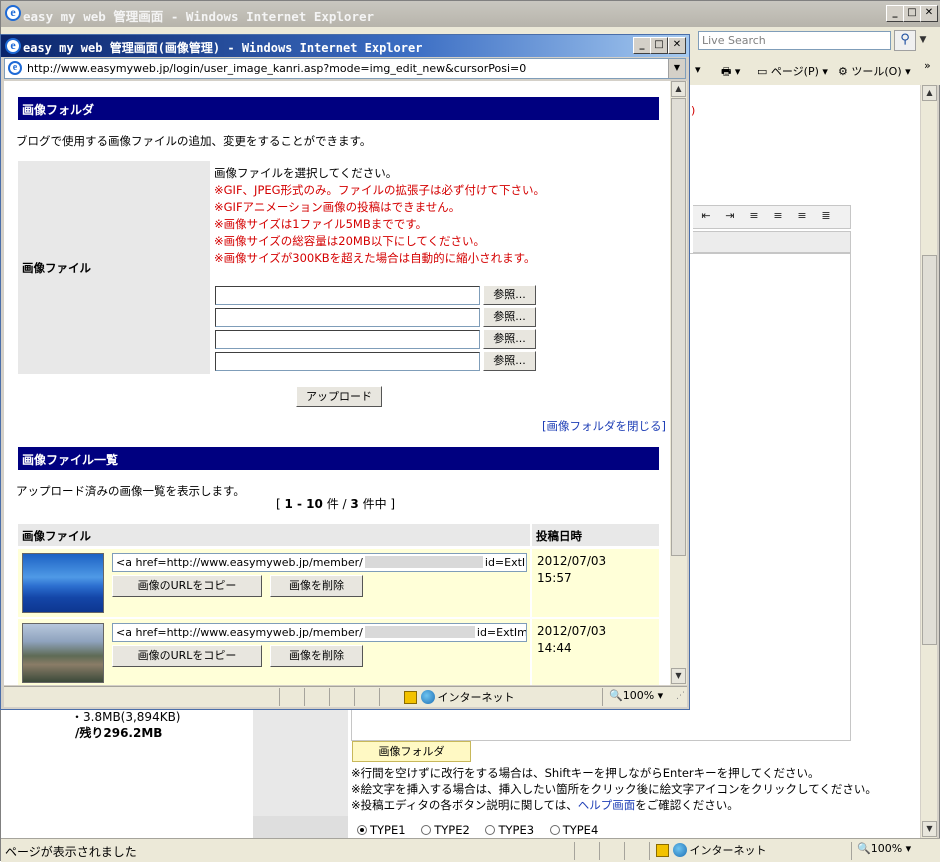 Image resolution: width=940 pixels, height=862 pixels. What do you see at coordinates (375, 258) in the screenshot?
I see `upload-rule: ※画像サイズが300KBを超えた場合は自動的に縮小されます。` at bounding box center [375, 258].